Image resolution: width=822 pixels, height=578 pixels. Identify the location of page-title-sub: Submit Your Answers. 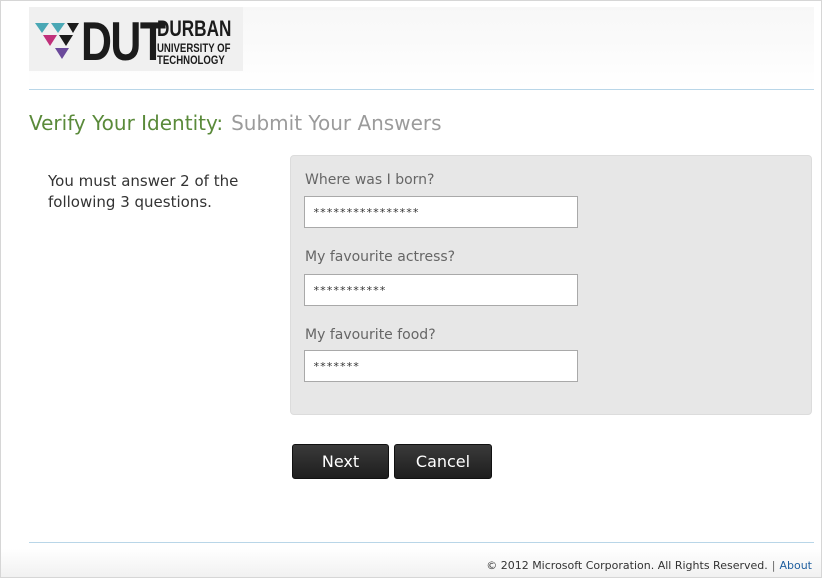
(336, 123).